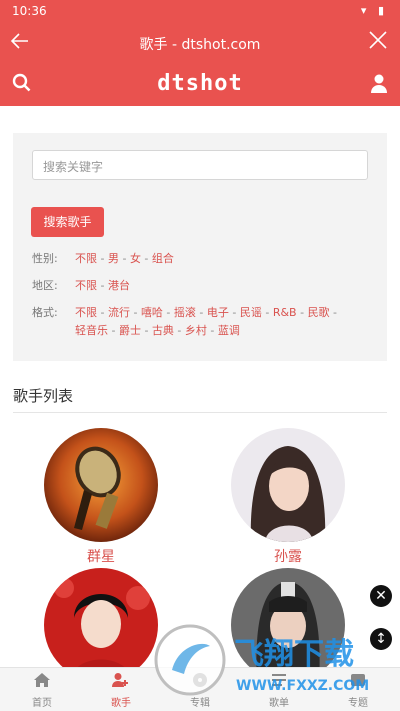  Describe the element at coordinates (86, 258) in the screenshot. I see `gender-option: 不限` at that location.